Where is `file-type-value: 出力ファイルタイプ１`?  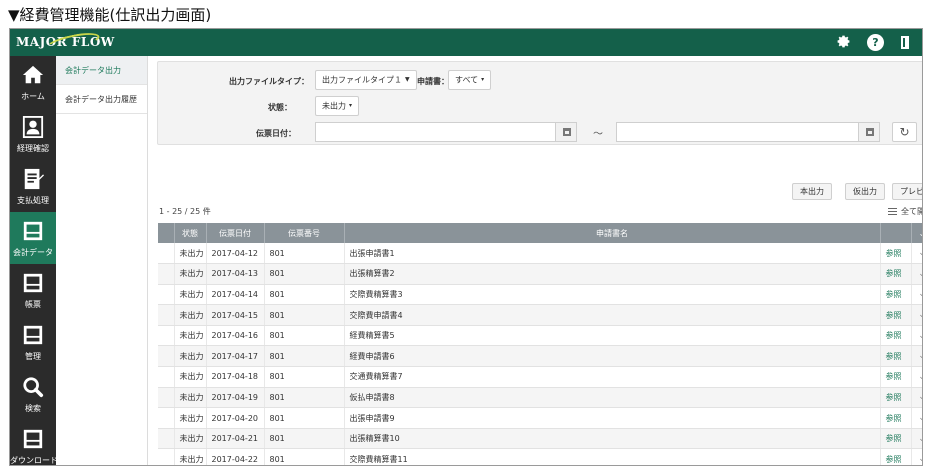
file-type-value: 出力ファイルタイプ１ is located at coordinates (362, 80).